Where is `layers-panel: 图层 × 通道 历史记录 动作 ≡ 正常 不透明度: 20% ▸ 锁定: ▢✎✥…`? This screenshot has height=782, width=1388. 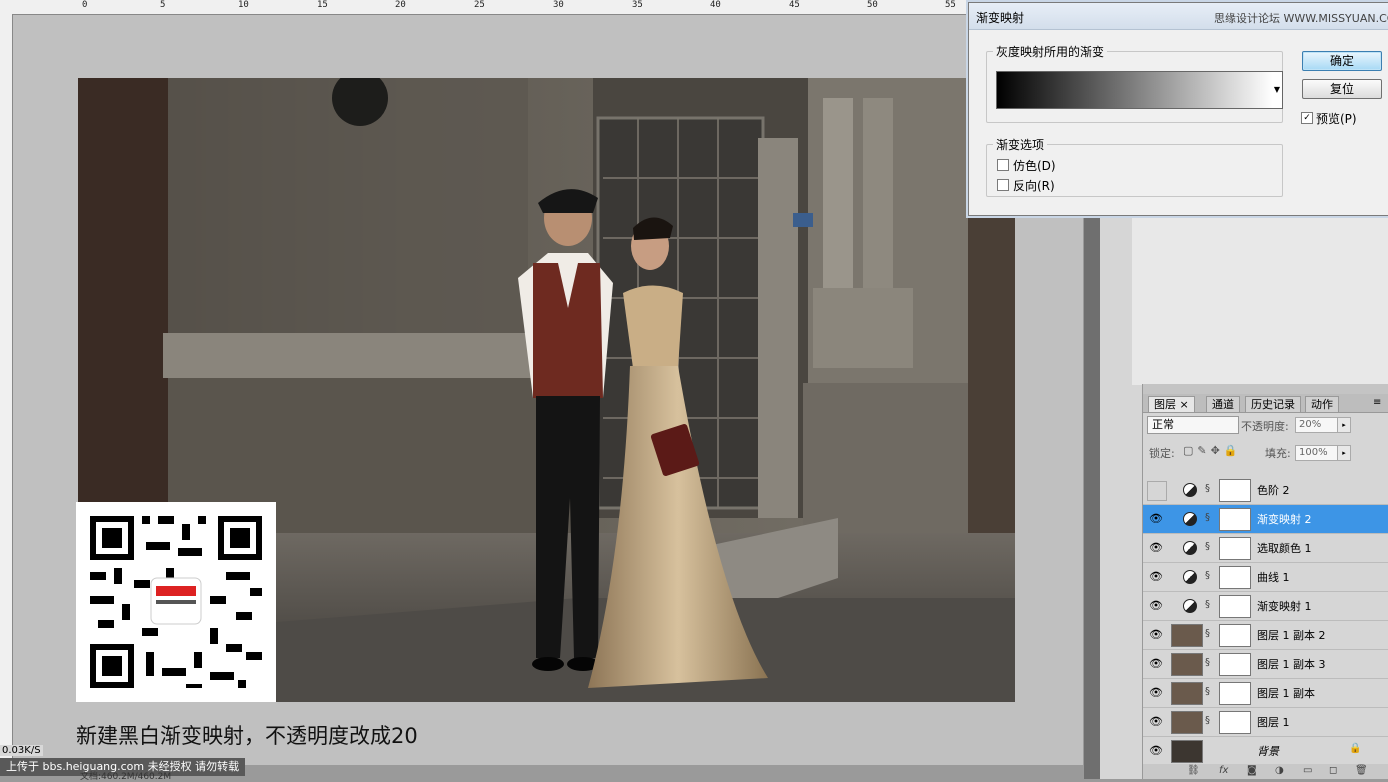
layers-panel: 图层 × 通道 历史记录 动作 ≡ 正常 不透明度: 20% ▸ 锁定: ▢✎✥… is located at coordinates (1265, 581).